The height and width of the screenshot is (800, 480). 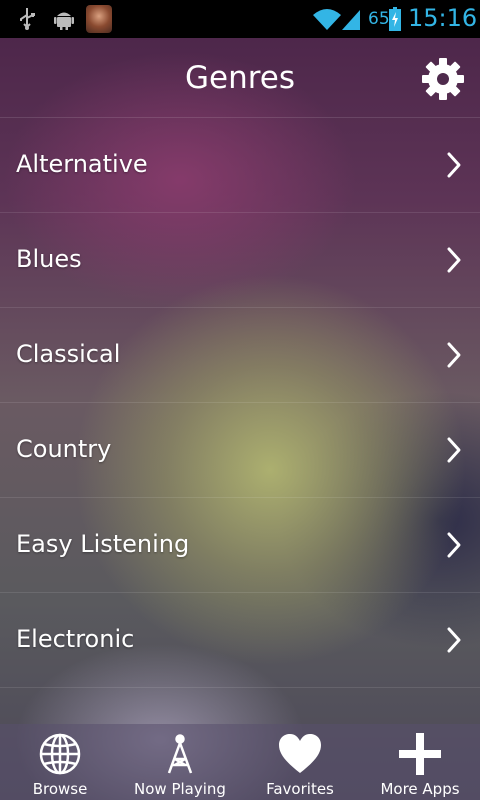 I want to click on tab-now-playing: Now Playing, so click(x=180, y=762).